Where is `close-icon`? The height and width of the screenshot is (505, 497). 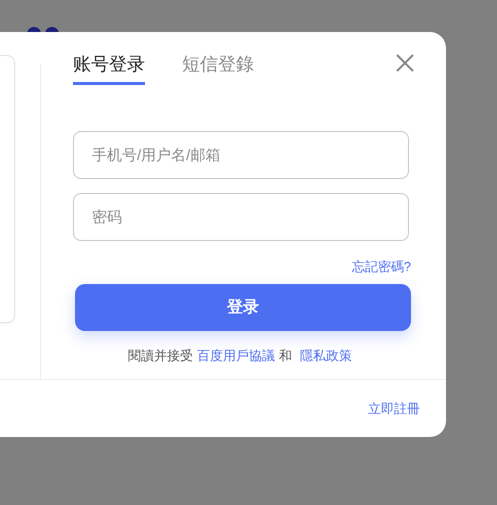
close-icon is located at coordinates (405, 63).